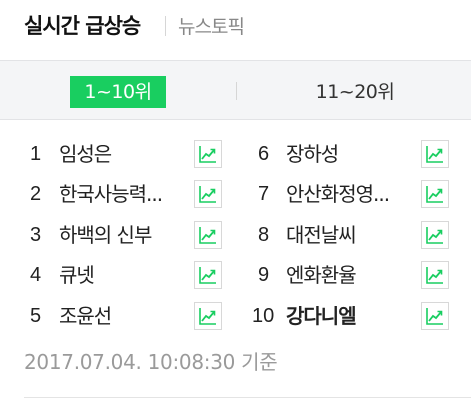  I want to click on keyword-link: 조윤선, so click(121, 316).